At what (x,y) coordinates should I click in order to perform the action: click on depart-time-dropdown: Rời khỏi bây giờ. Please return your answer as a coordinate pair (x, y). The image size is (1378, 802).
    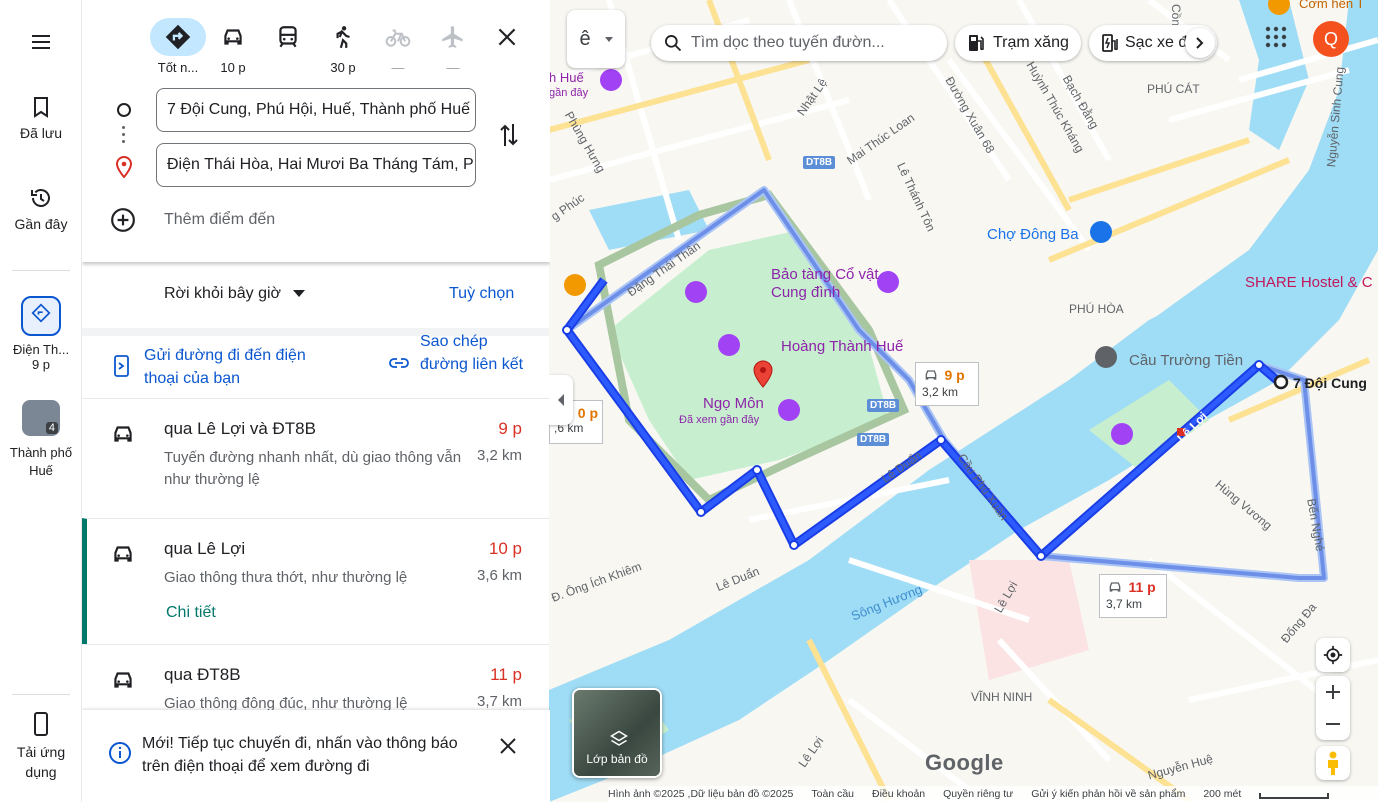
    Looking at the image, I should click on (235, 294).